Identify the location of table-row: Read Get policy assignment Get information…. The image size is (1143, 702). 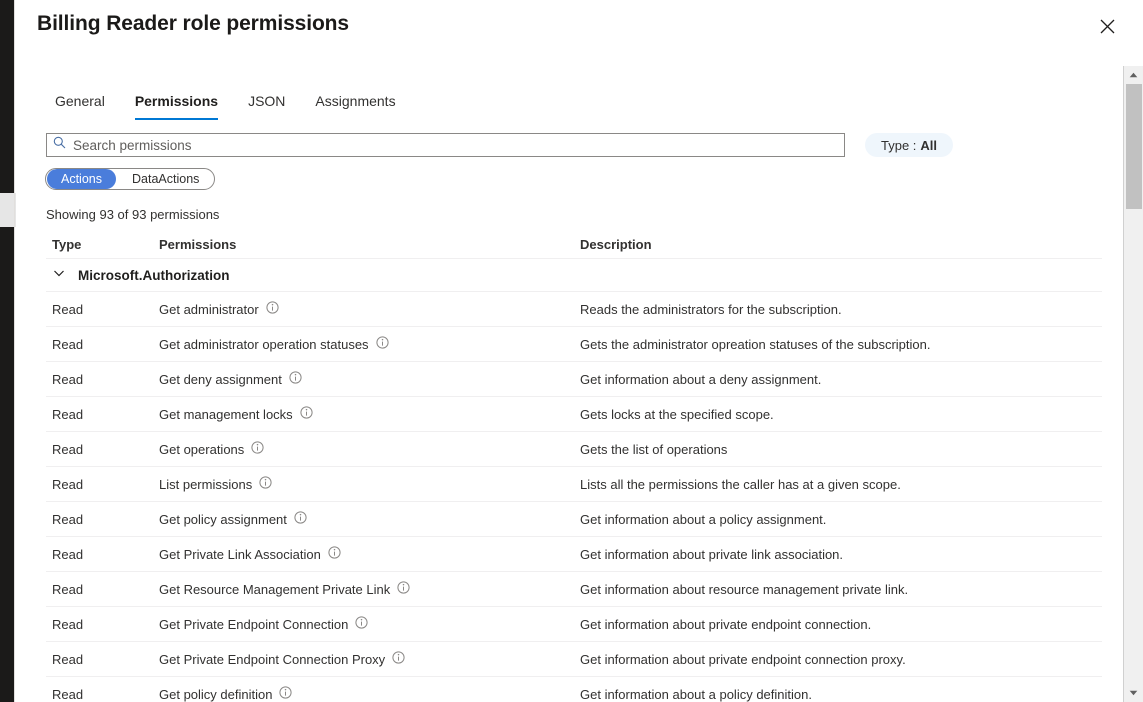
(574, 519).